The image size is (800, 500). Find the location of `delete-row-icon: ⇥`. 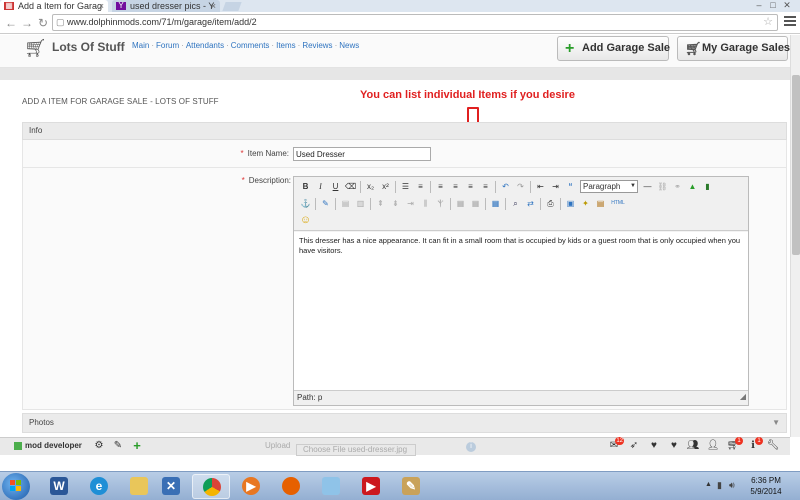

delete-row-icon: ⇥ is located at coordinates (410, 203).